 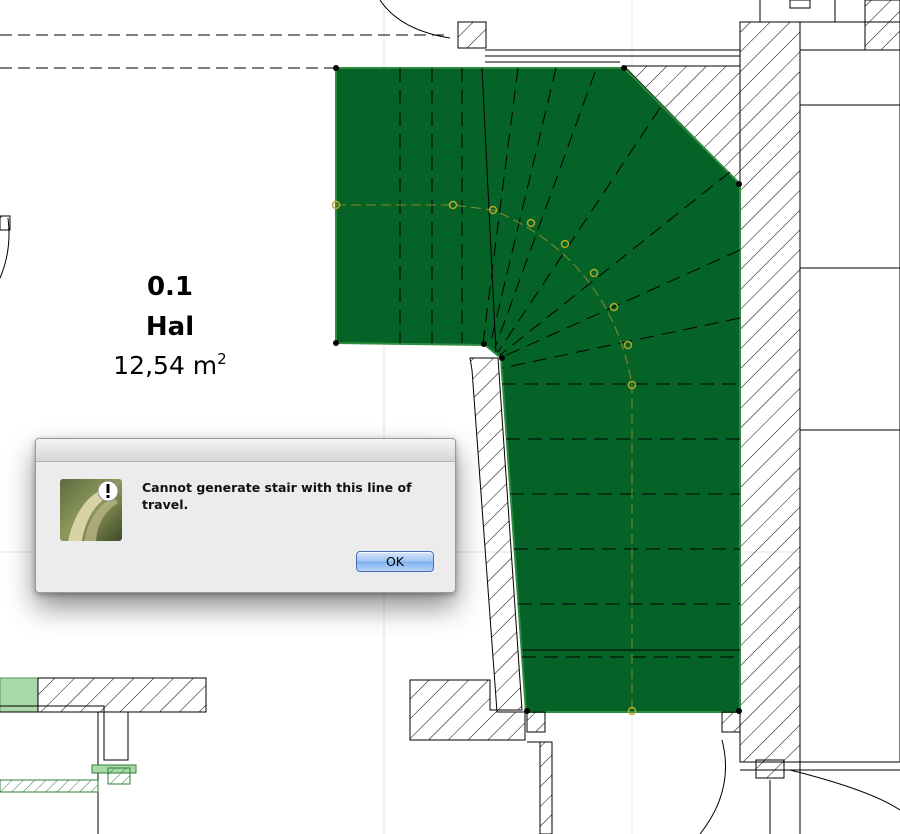 What do you see at coordinates (222, 359) in the screenshot?
I see `zone-area-unit-exponent: 2` at bounding box center [222, 359].